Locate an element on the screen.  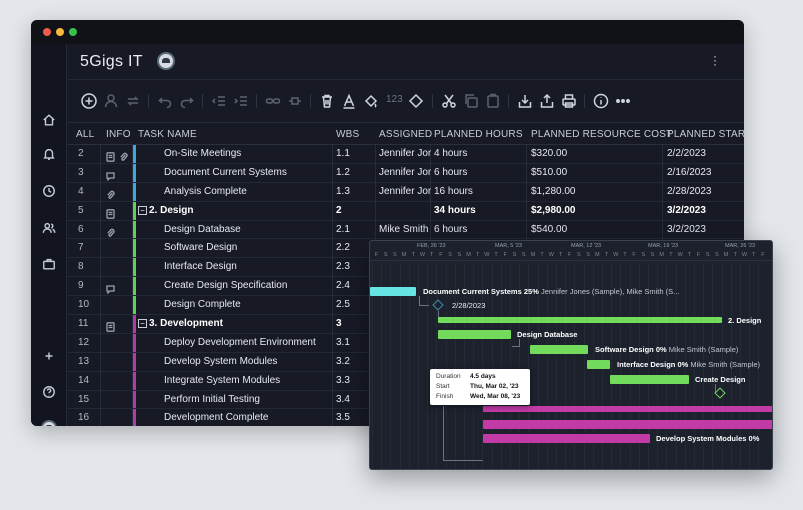
task-name: Development Complete is located at coordinates (246, 417).